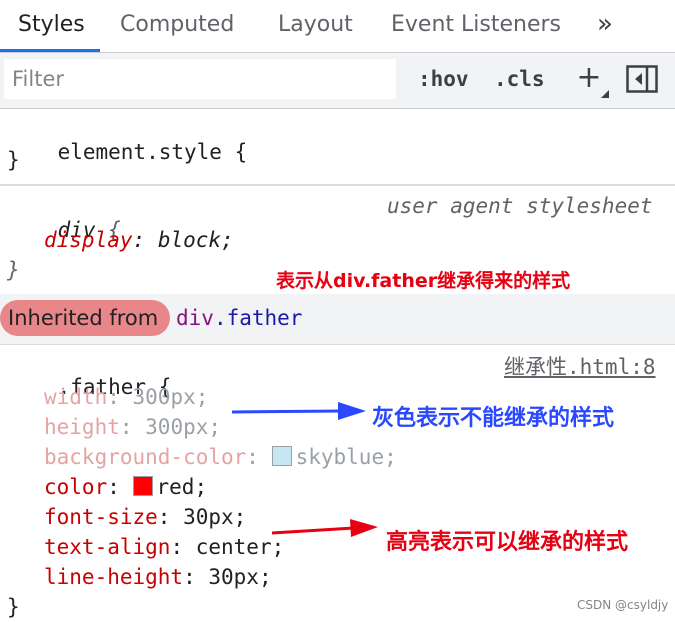 The image size is (675, 622). I want to click on element-style-rule: element.style { }, so click(337, 146).